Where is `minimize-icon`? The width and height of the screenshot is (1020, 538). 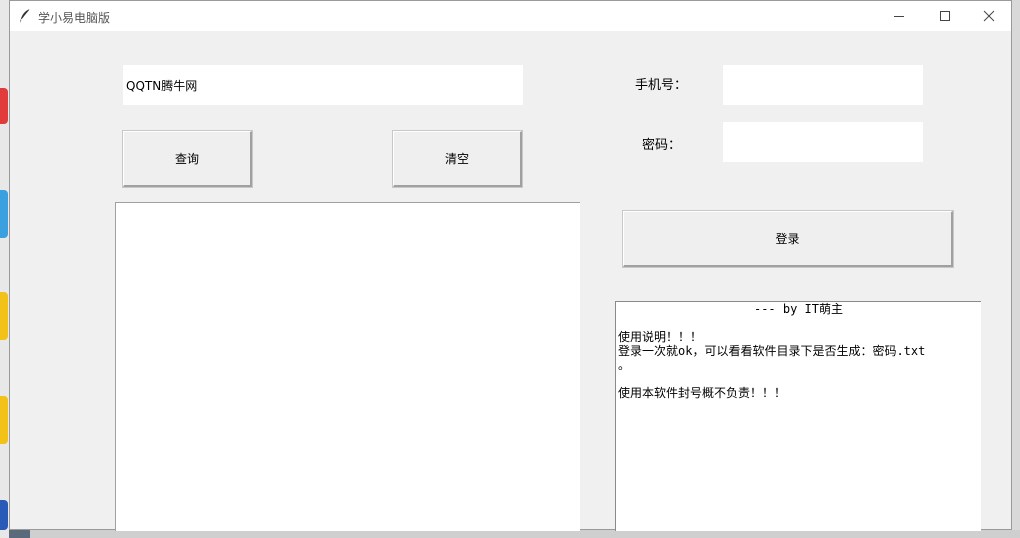 minimize-icon is located at coordinates (899, 16).